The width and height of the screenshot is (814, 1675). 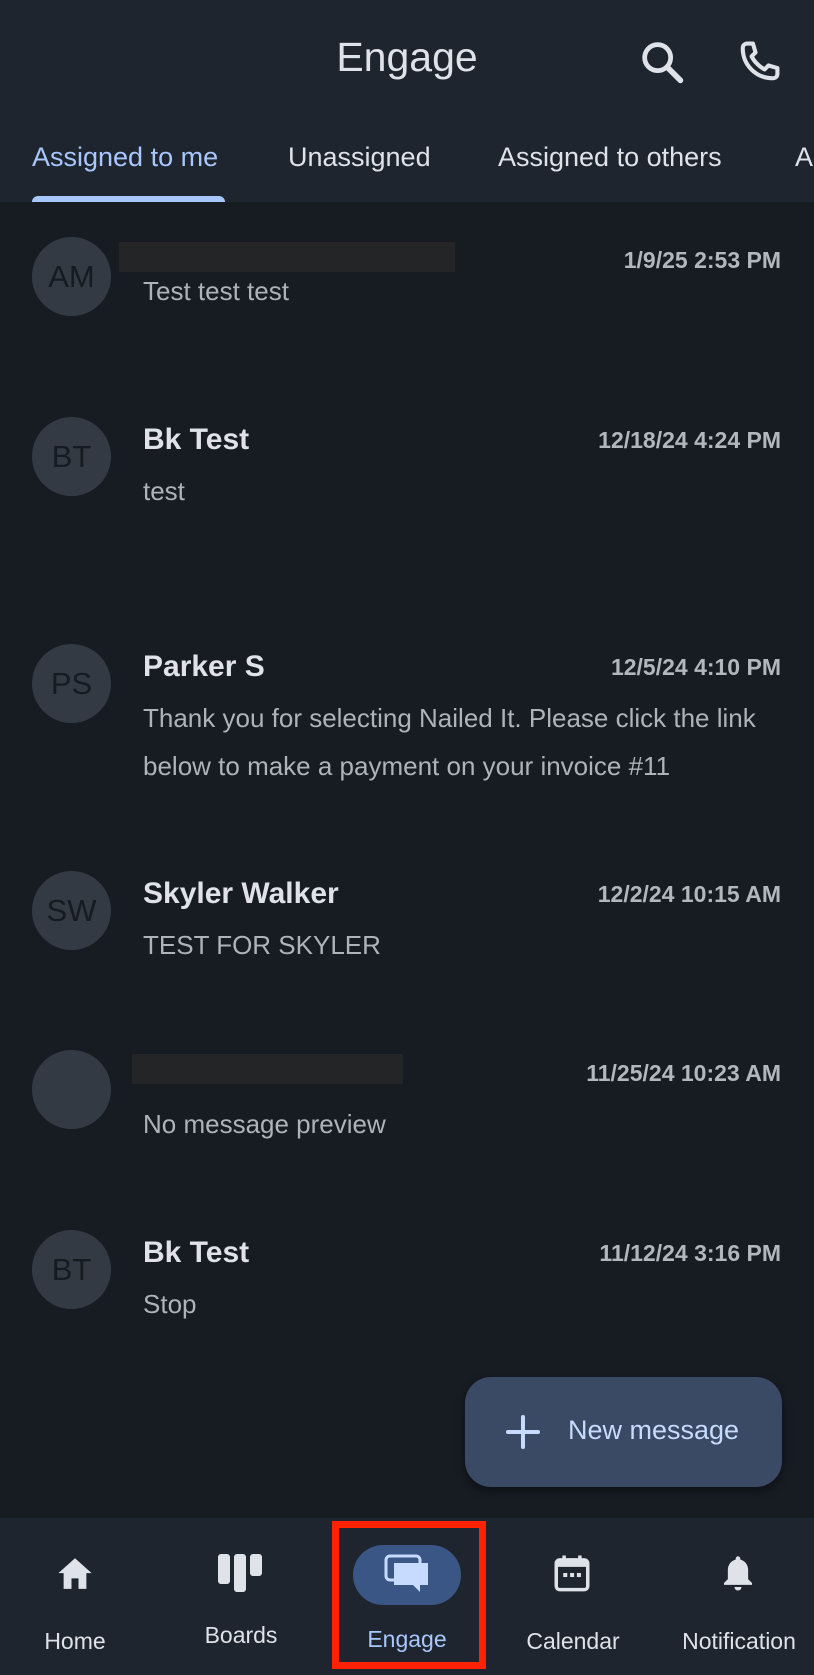 What do you see at coordinates (689, 440) in the screenshot?
I see `timestamp: 12/18/24 4:24 PM` at bounding box center [689, 440].